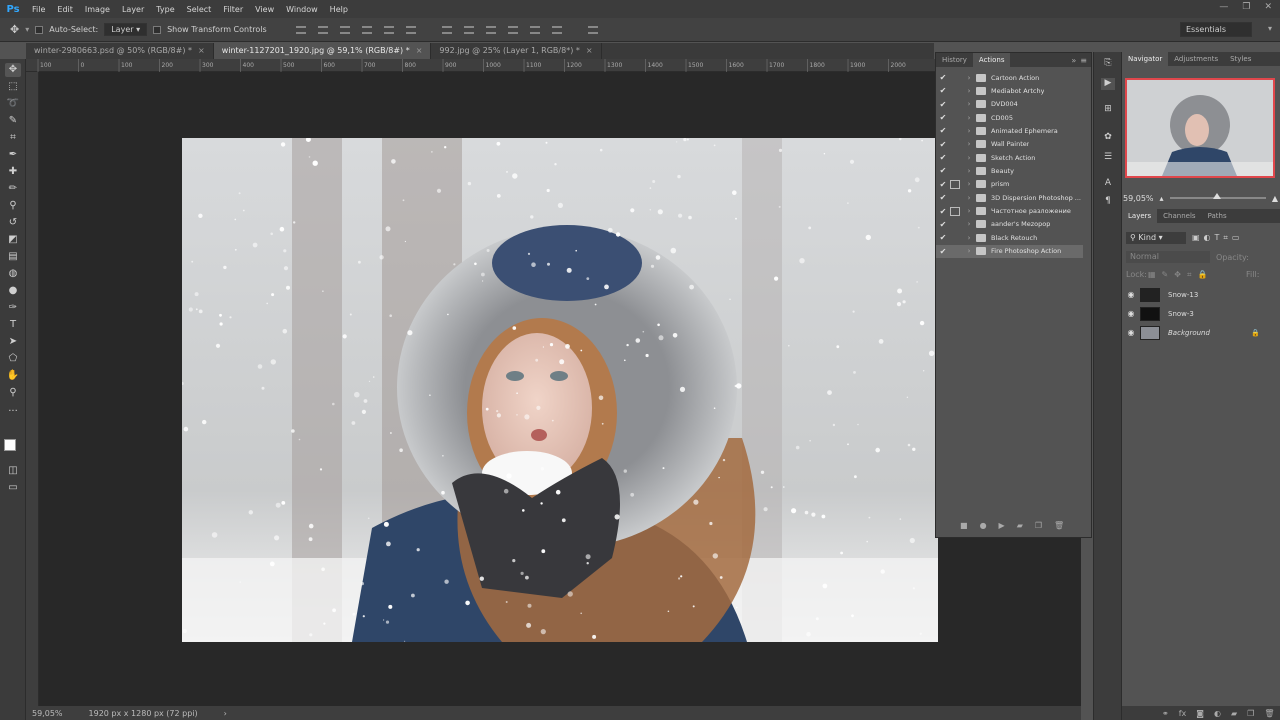 This screenshot has height=720, width=1280. Describe the element at coordinates (13, 223) in the screenshot. I see `history-brush-tool-icon: ↺` at that location.